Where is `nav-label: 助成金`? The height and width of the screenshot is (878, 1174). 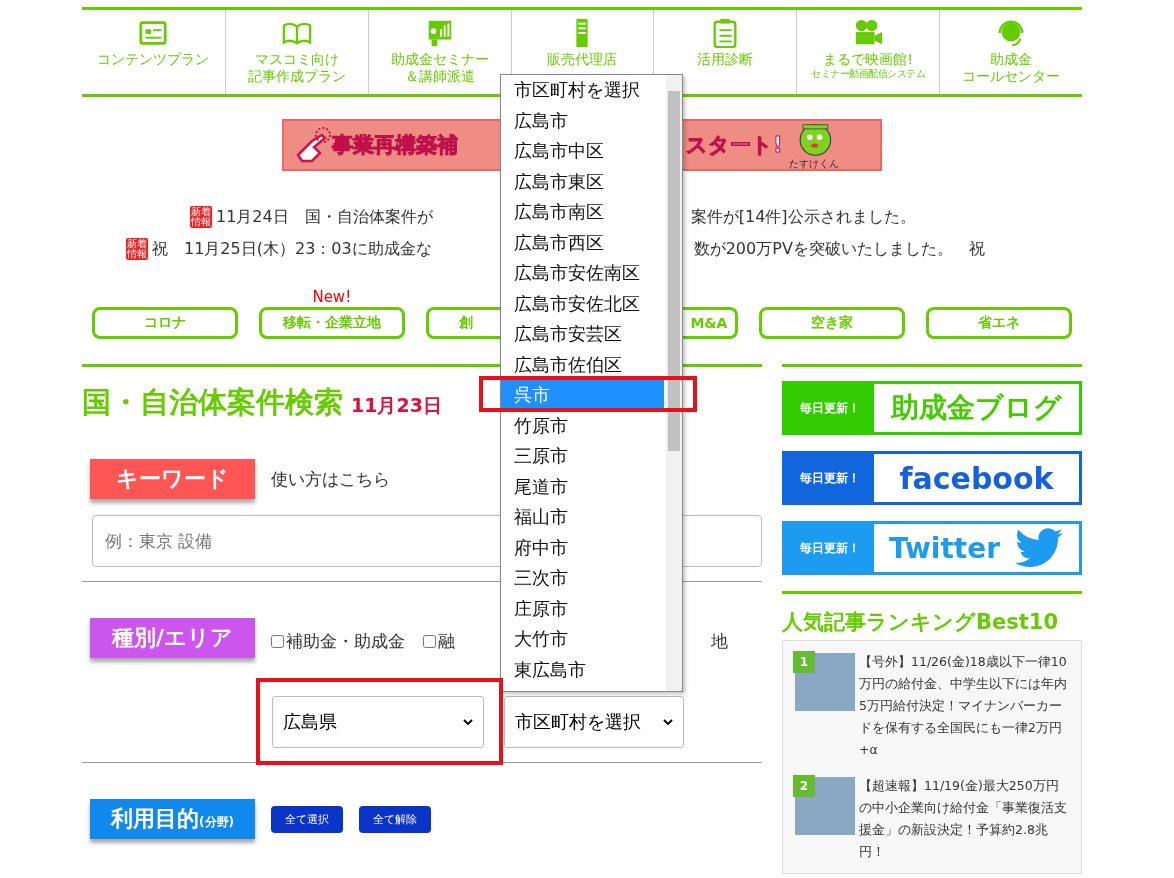 nav-label: 助成金 is located at coordinates (1011, 59).